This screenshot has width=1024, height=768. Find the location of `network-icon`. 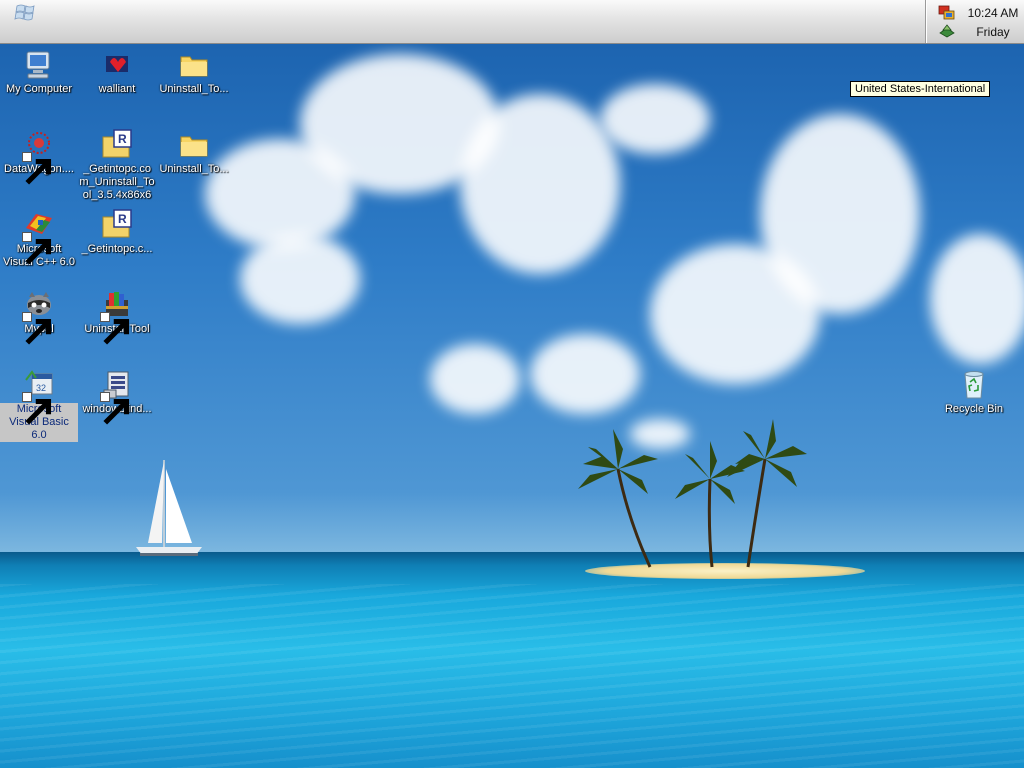

network-icon is located at coordinates (947, 13).